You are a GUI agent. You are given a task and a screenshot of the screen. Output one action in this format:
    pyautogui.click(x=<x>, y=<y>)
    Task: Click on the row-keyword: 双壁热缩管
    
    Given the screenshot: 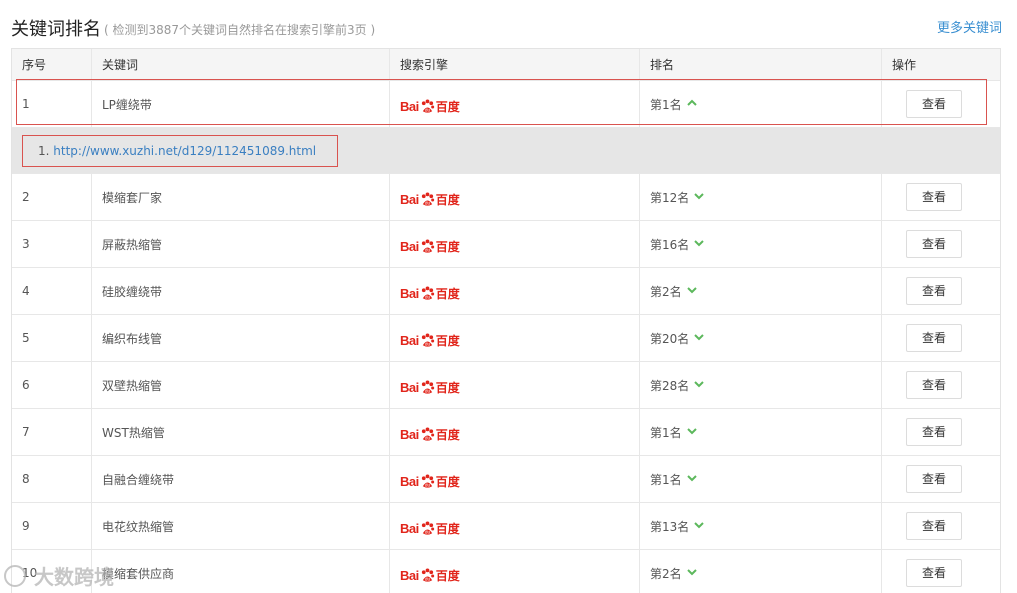 What is the action you would take?
    pyautogui.click(x=241, y=385)
    